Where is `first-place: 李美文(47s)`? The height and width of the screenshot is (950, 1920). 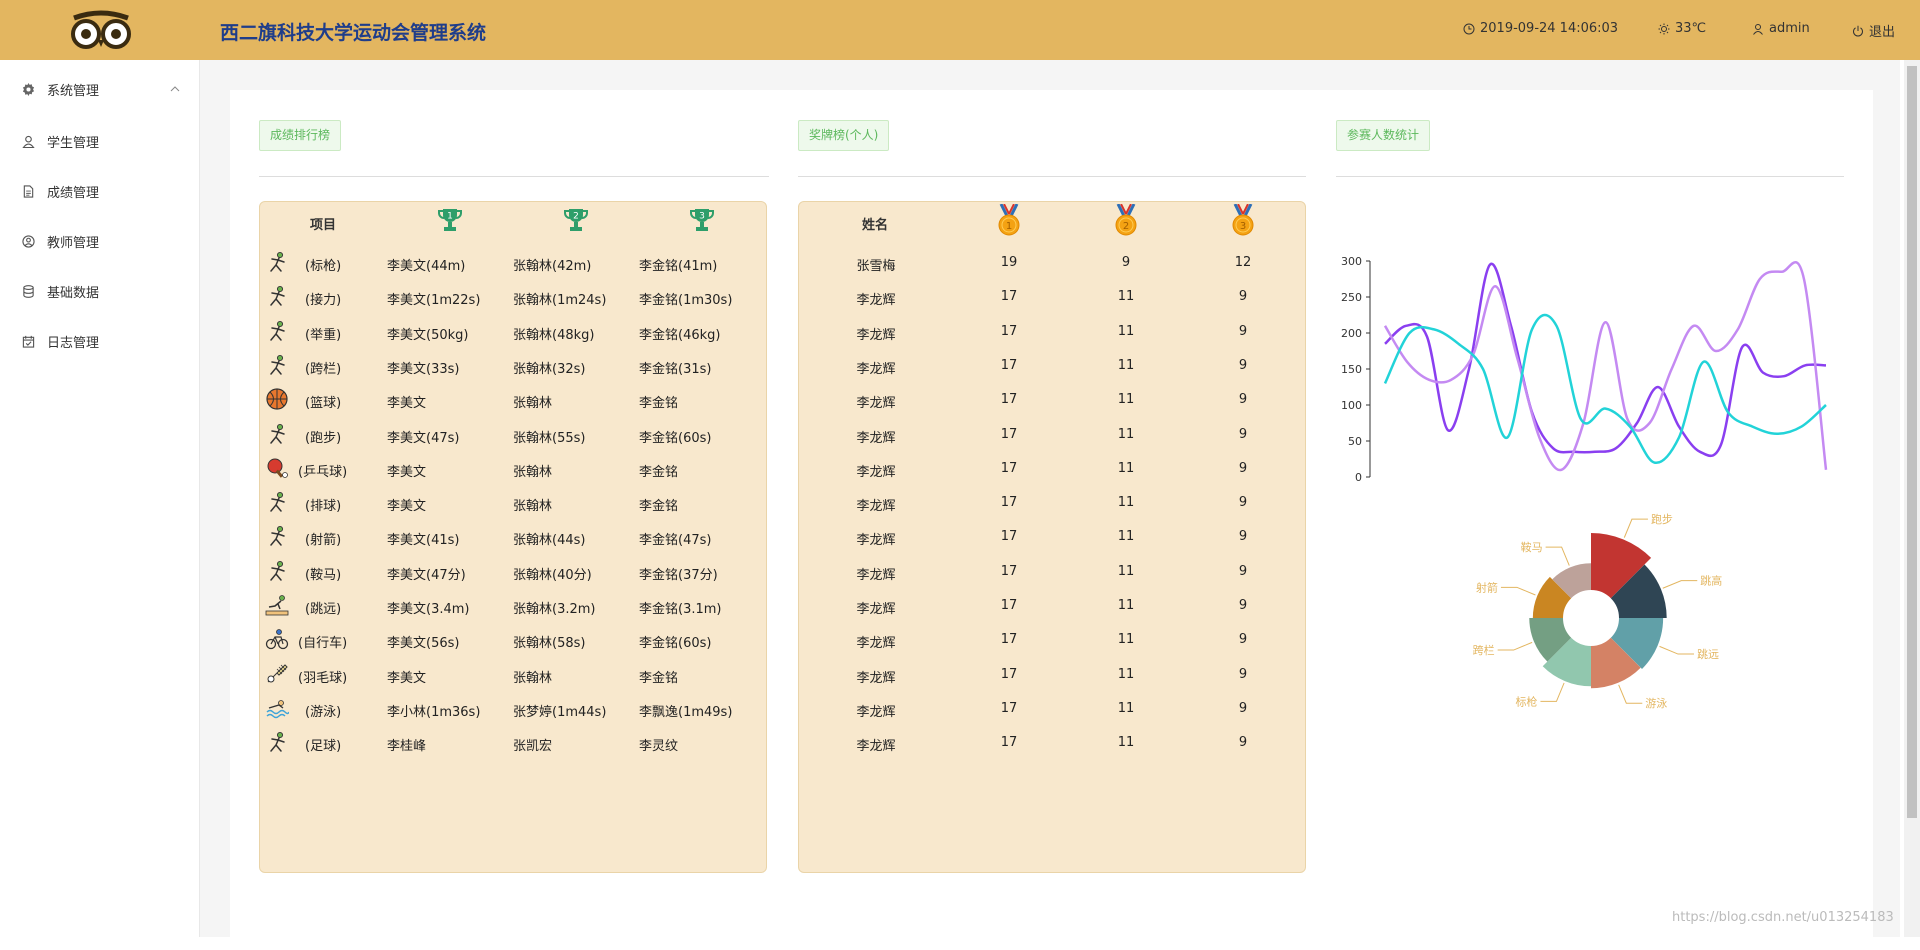 first-place: 李美文(47s) is located at coordinates (423, 438).